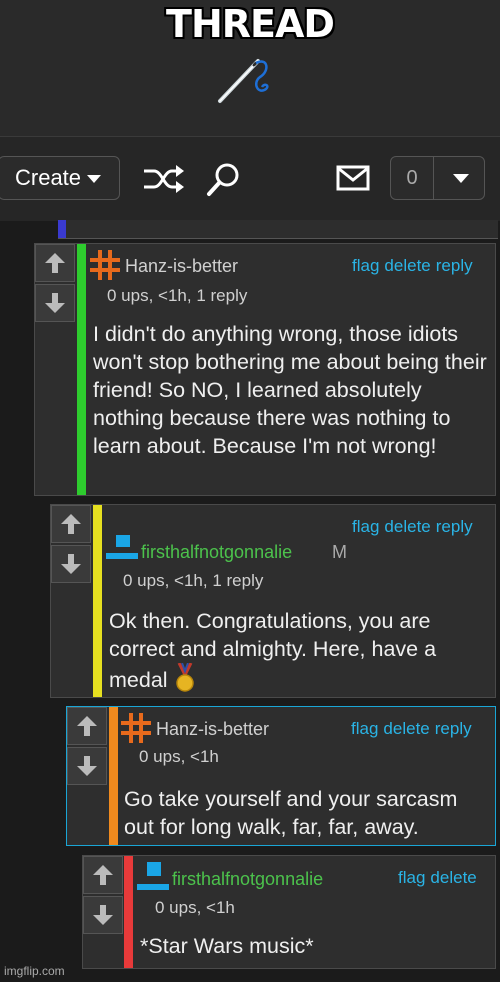  What do you see at coordinates (48, 177) in the screenshot?
I see `create-label: Create` at bounding box center [48, 177].